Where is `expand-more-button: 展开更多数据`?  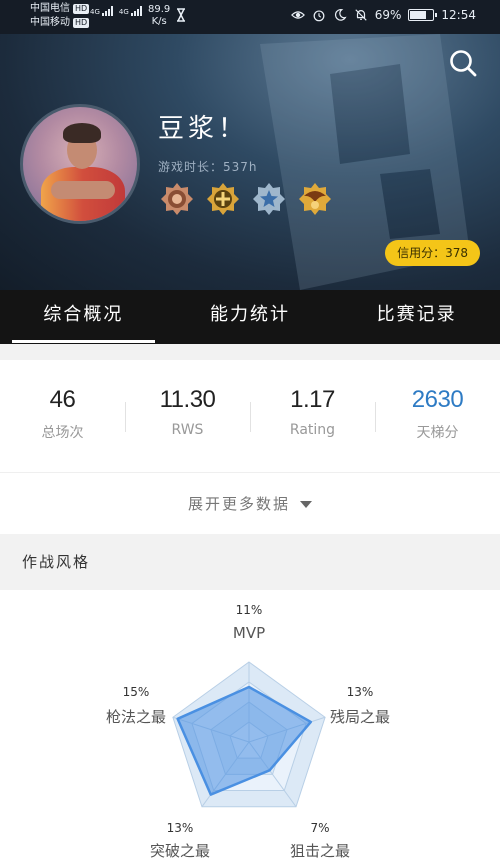 expand-more-button: 展开更多数据 is located at coordinates (250, 503).